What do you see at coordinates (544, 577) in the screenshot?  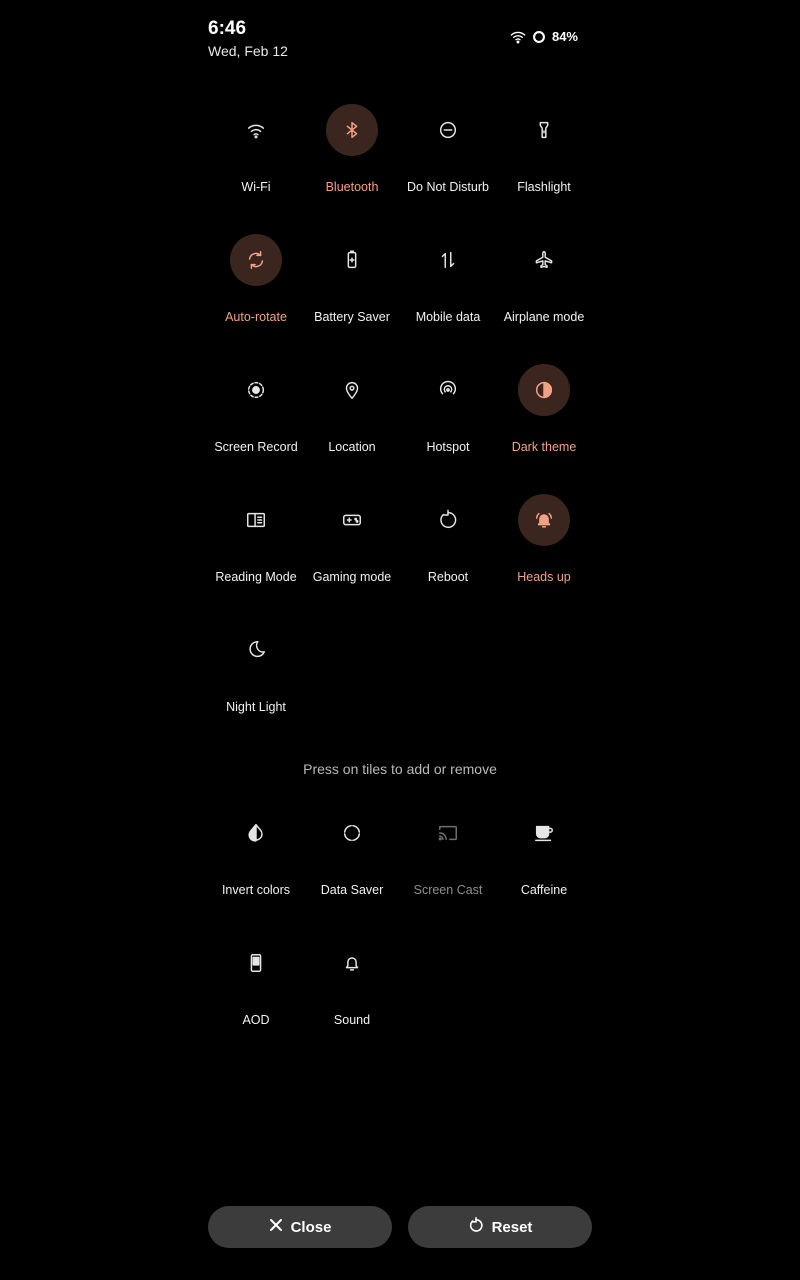 I see `tile-label: Heads up` at bounding box center [544, 577].